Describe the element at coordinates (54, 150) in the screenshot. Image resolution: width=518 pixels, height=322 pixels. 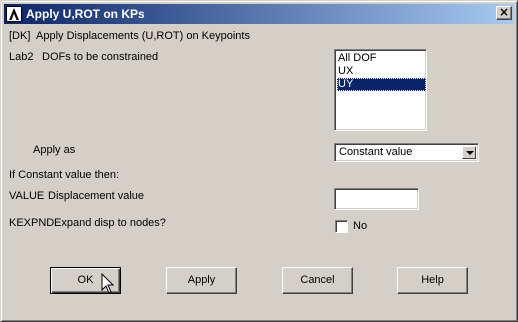
I see `apply-as-label: Apply as` at that location.